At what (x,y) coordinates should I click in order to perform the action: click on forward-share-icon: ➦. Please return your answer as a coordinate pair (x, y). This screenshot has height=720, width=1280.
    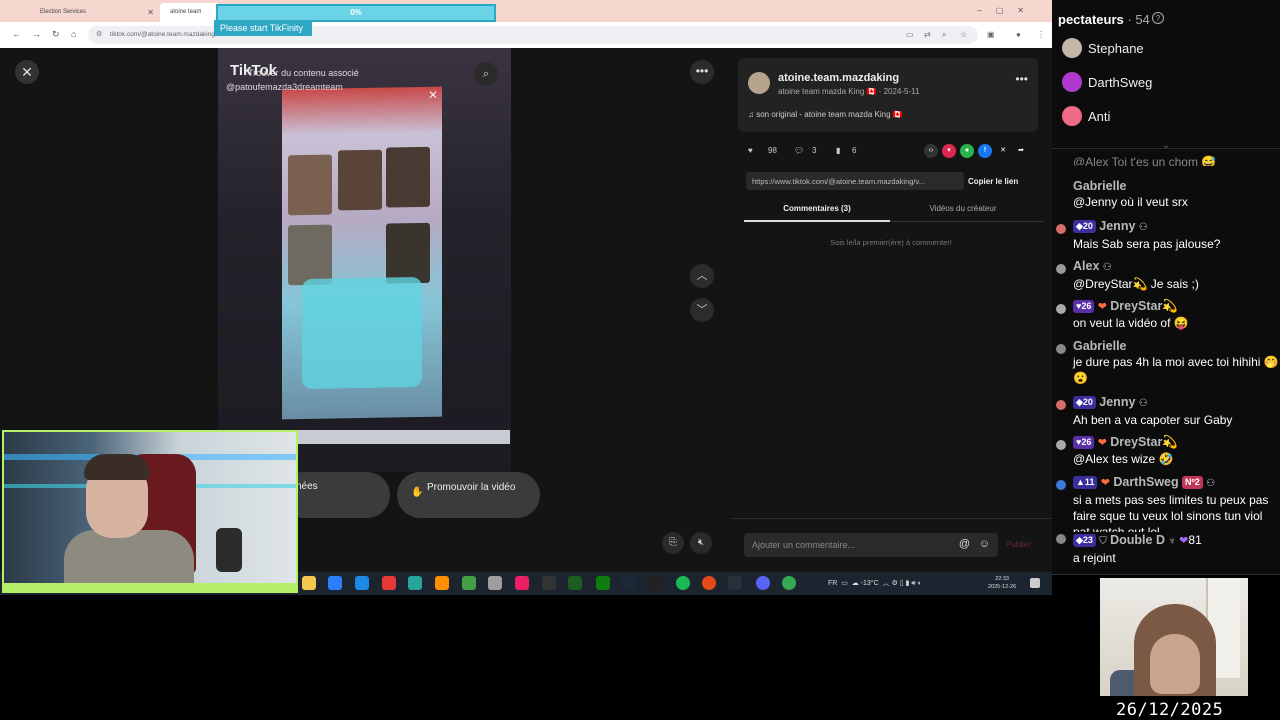
    Looking at the image, I should click on (1021, 151).